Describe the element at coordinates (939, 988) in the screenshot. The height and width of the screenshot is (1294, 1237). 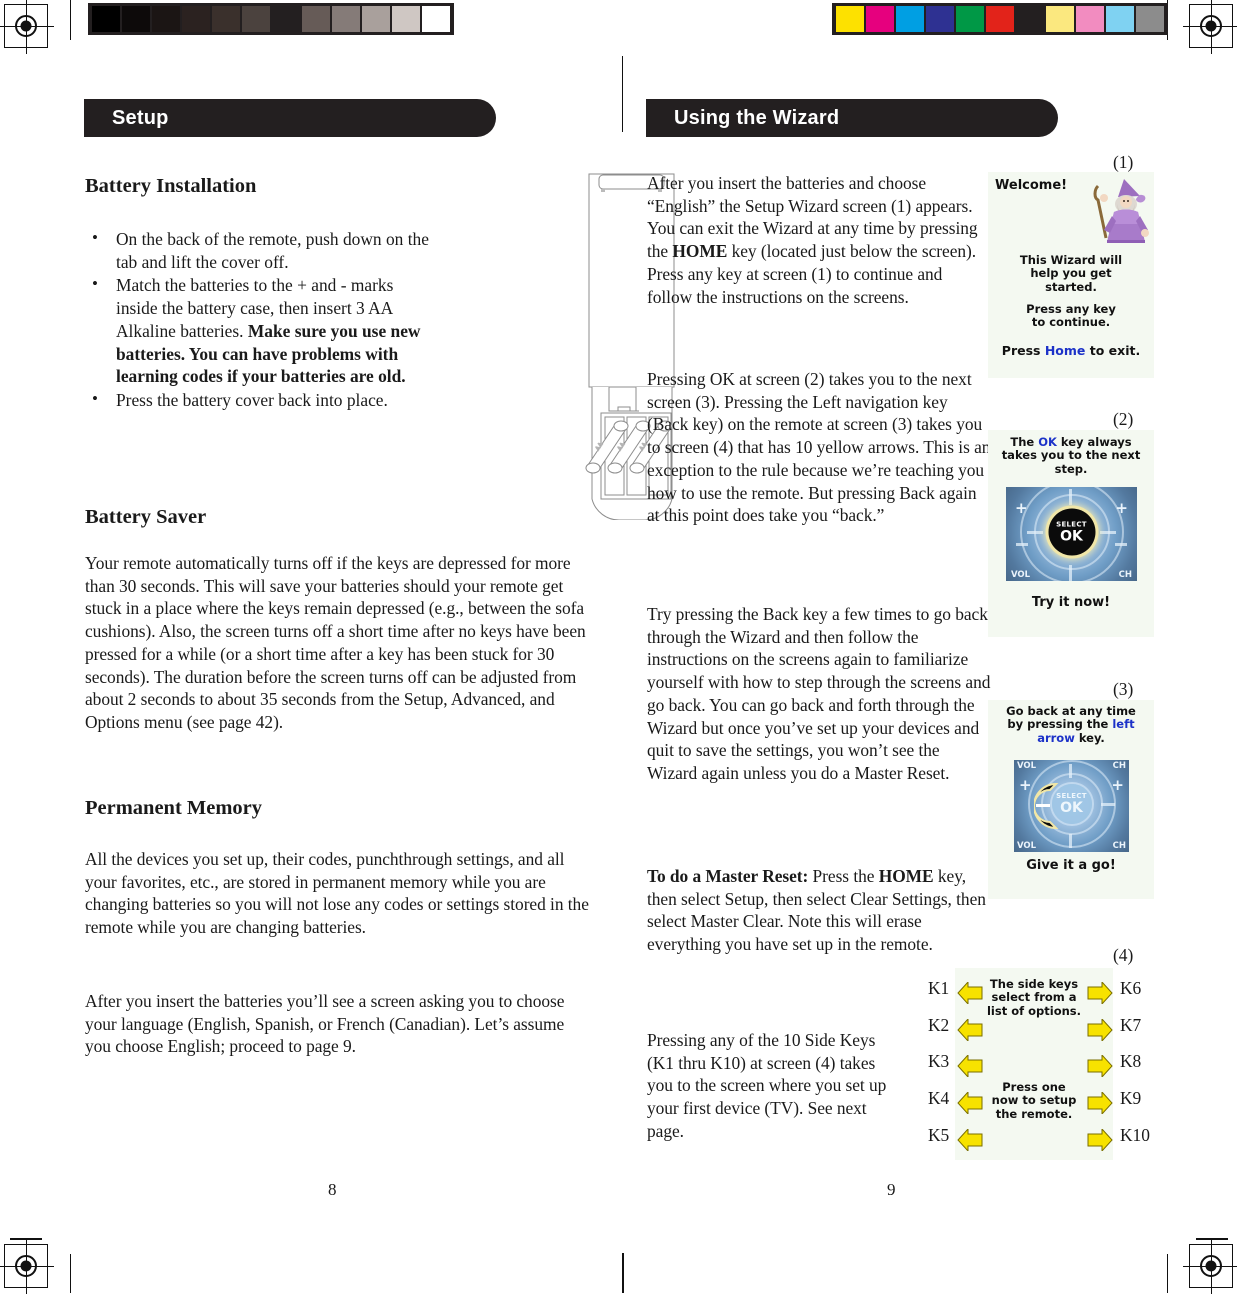
I see `side-key-label-k1: K1` at that location.